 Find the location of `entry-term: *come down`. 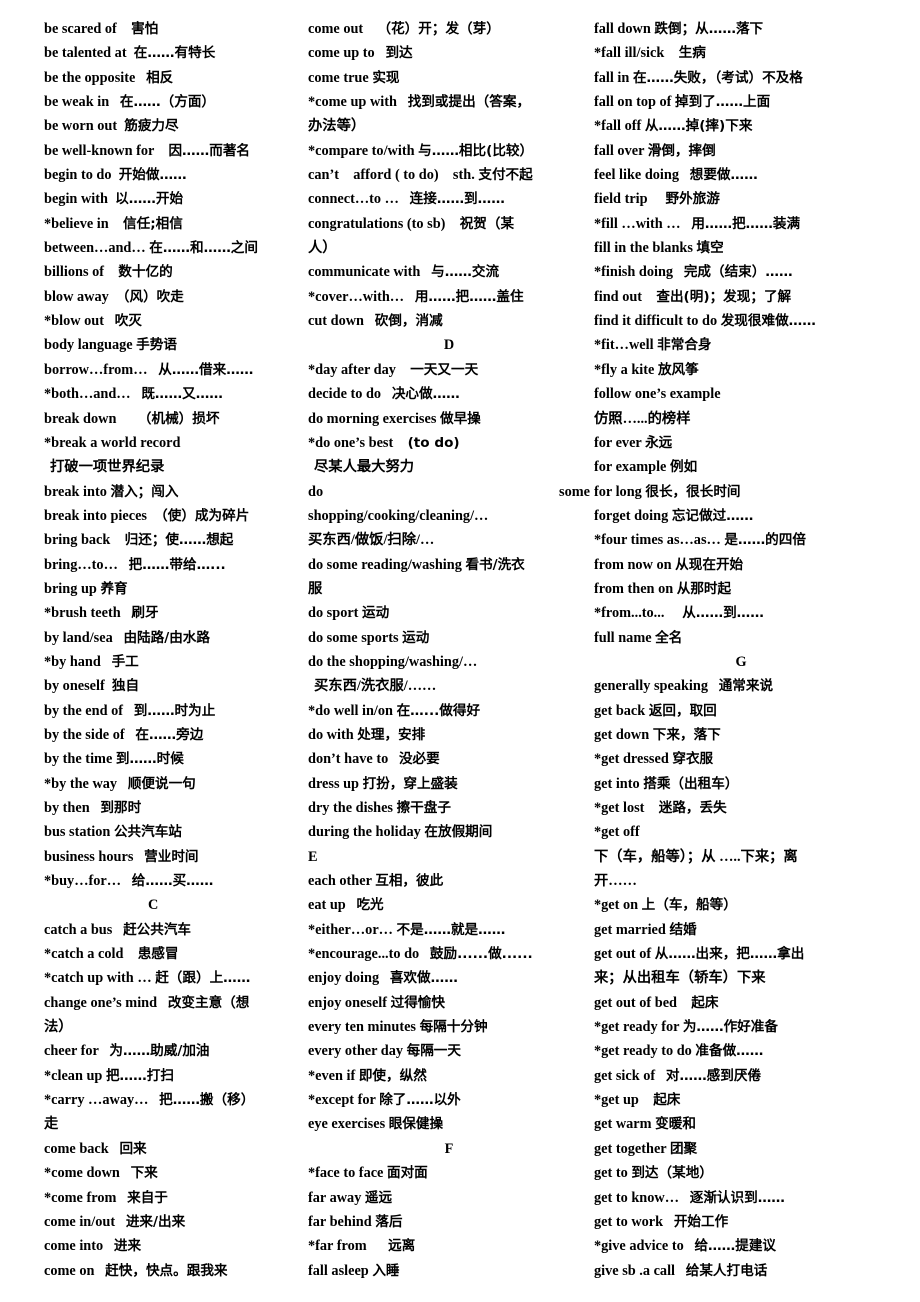

entry-term: *come down is located at coordinates (82, 1173).